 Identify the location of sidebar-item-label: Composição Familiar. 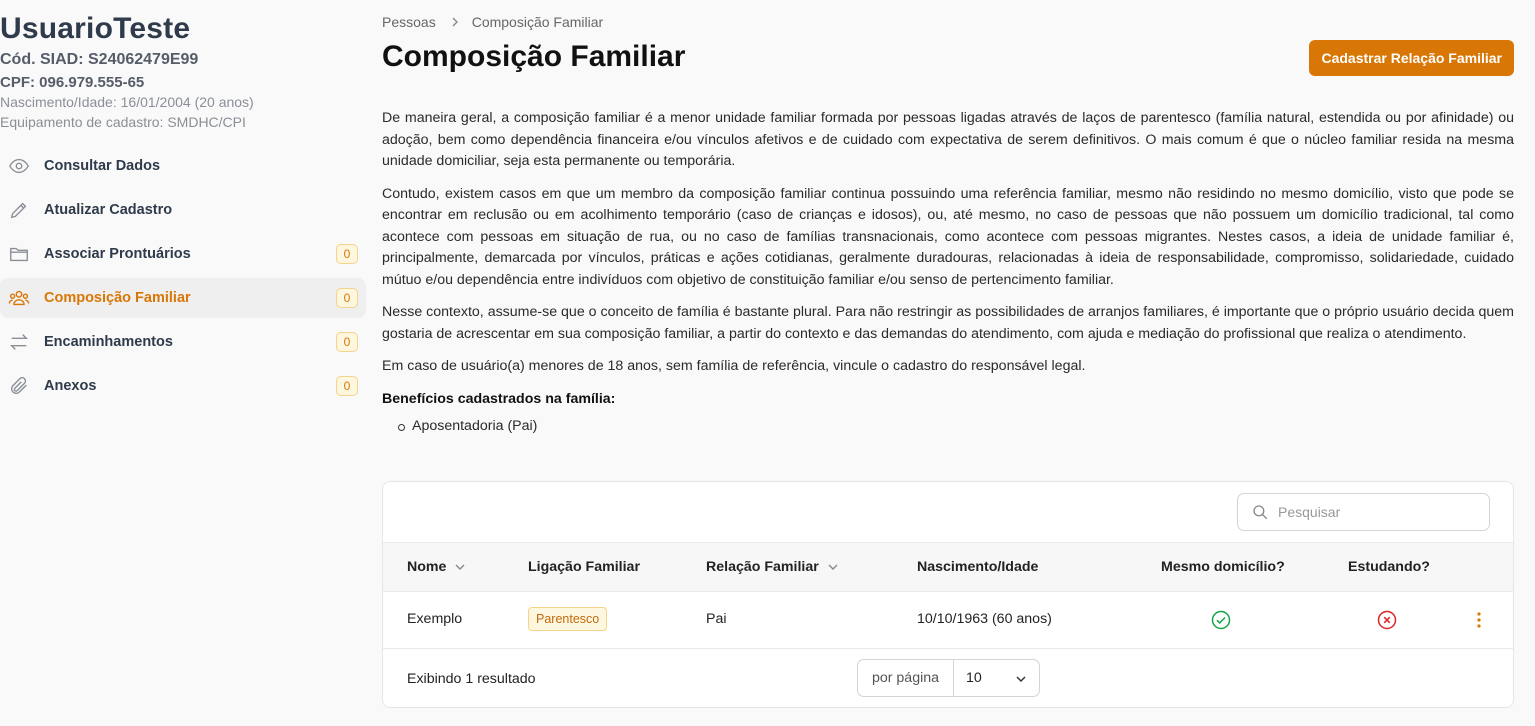
(117, 298).